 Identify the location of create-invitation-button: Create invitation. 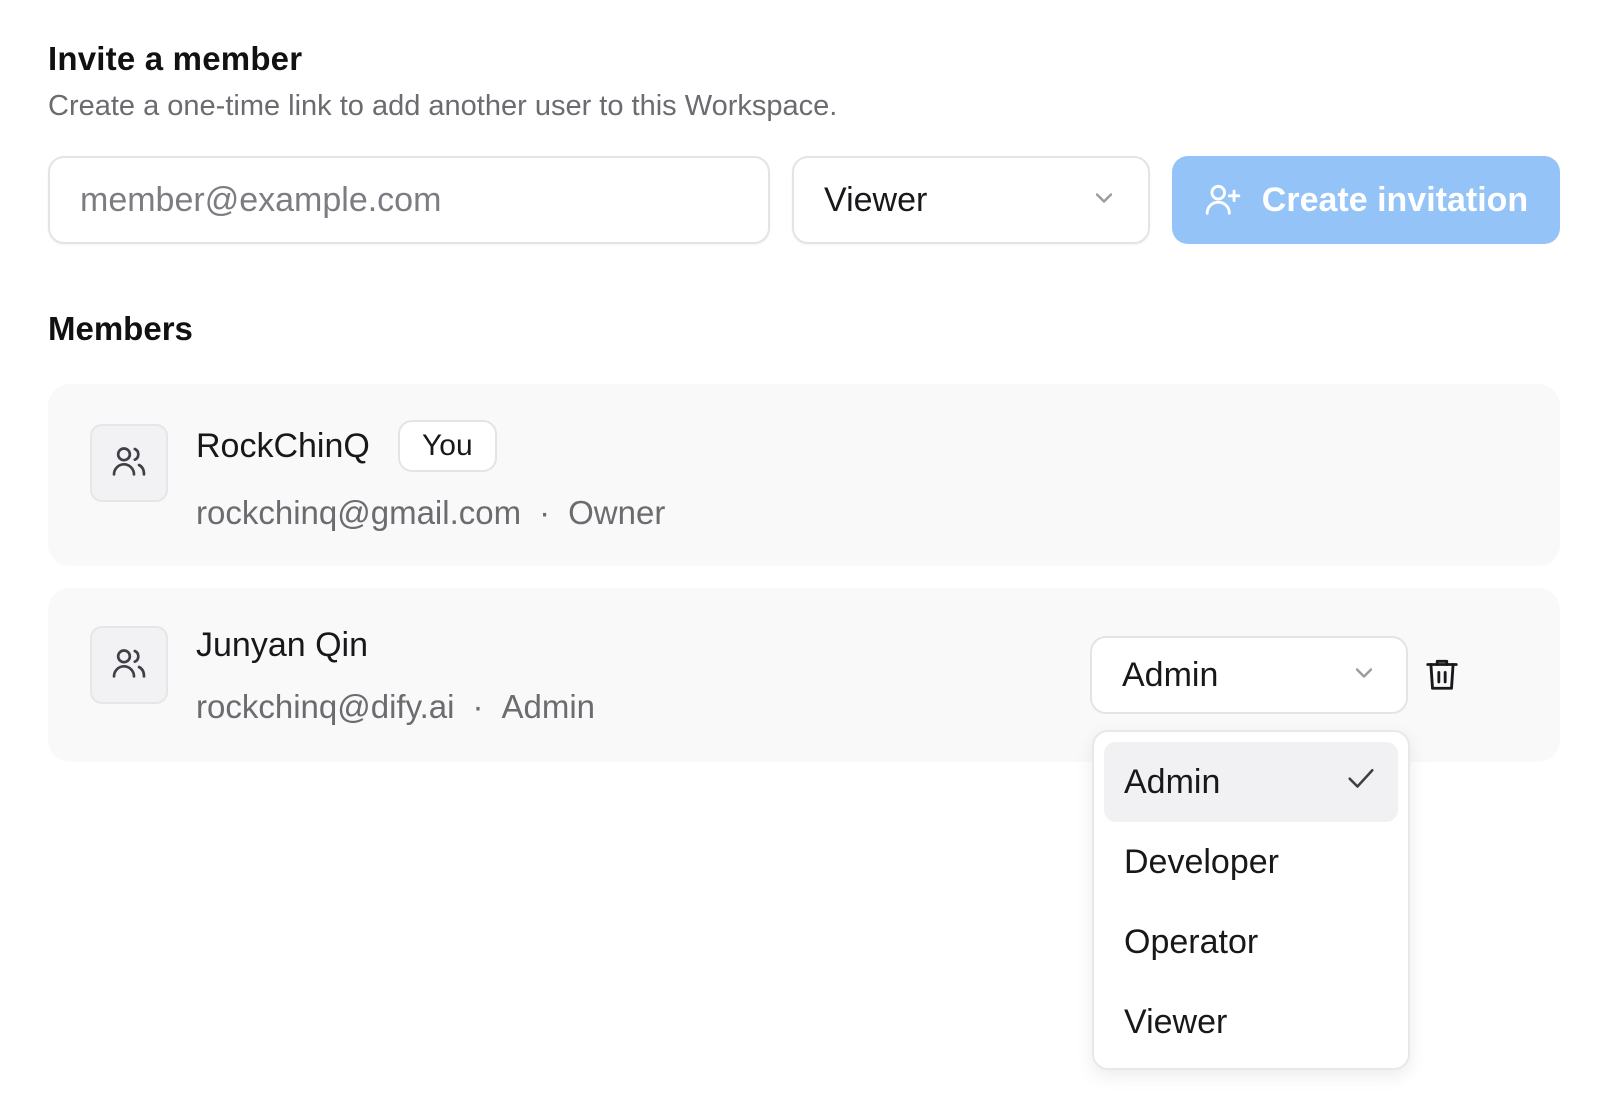
(1366, 200).